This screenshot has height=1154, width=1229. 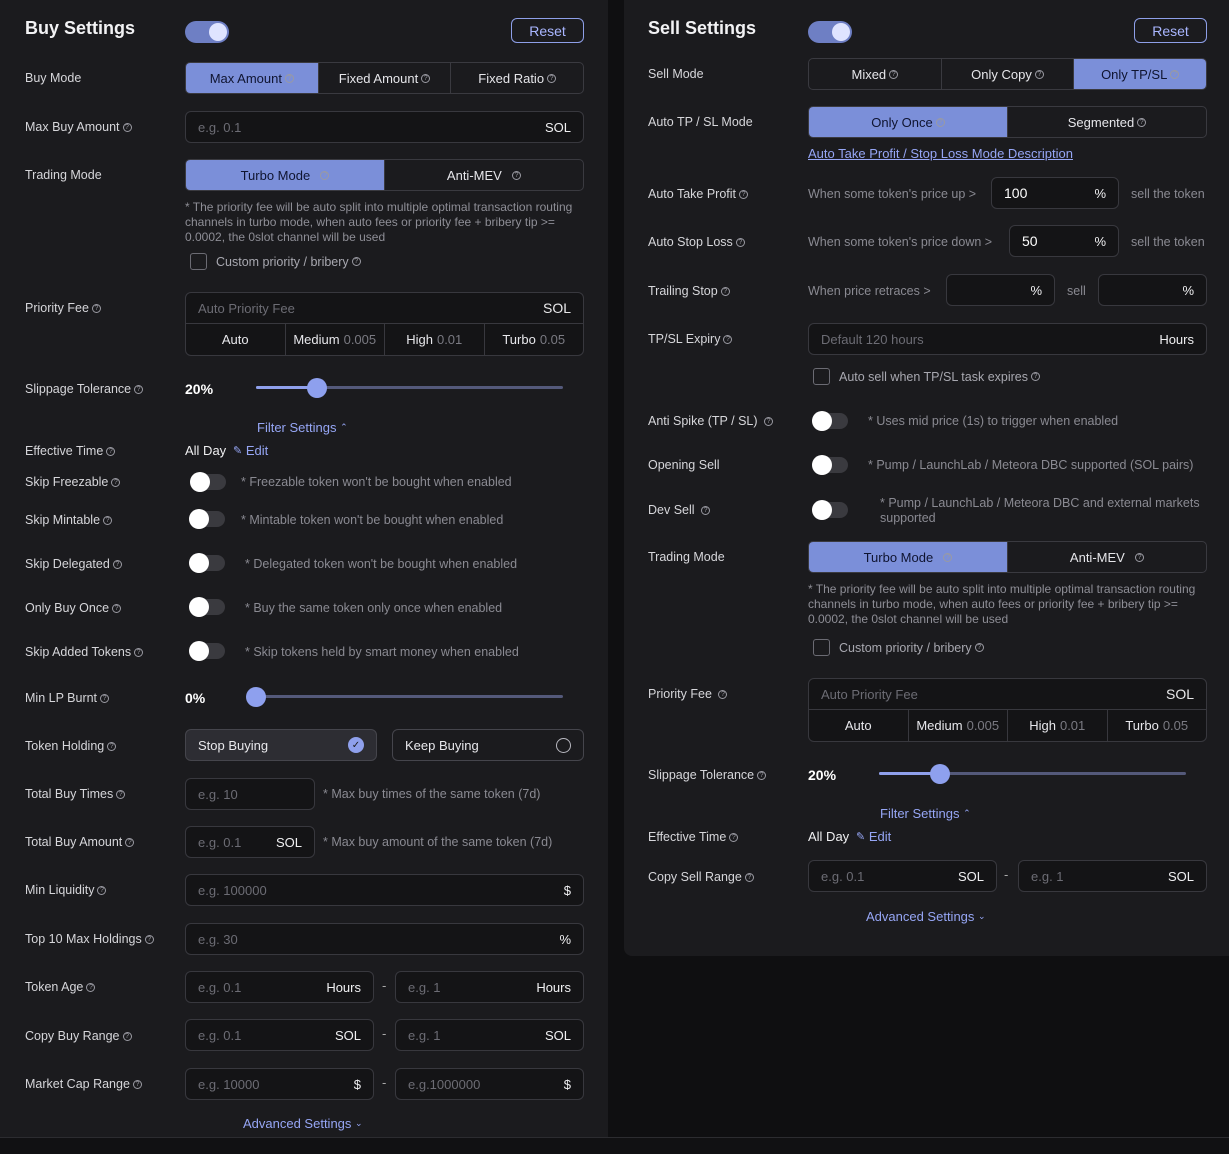 What do you see at coordinates (279, 1035) in the screenshot?
I see `copy-buy-range-min-input: e.g. 0.1 SOL` at bounding box center [279, 1035].